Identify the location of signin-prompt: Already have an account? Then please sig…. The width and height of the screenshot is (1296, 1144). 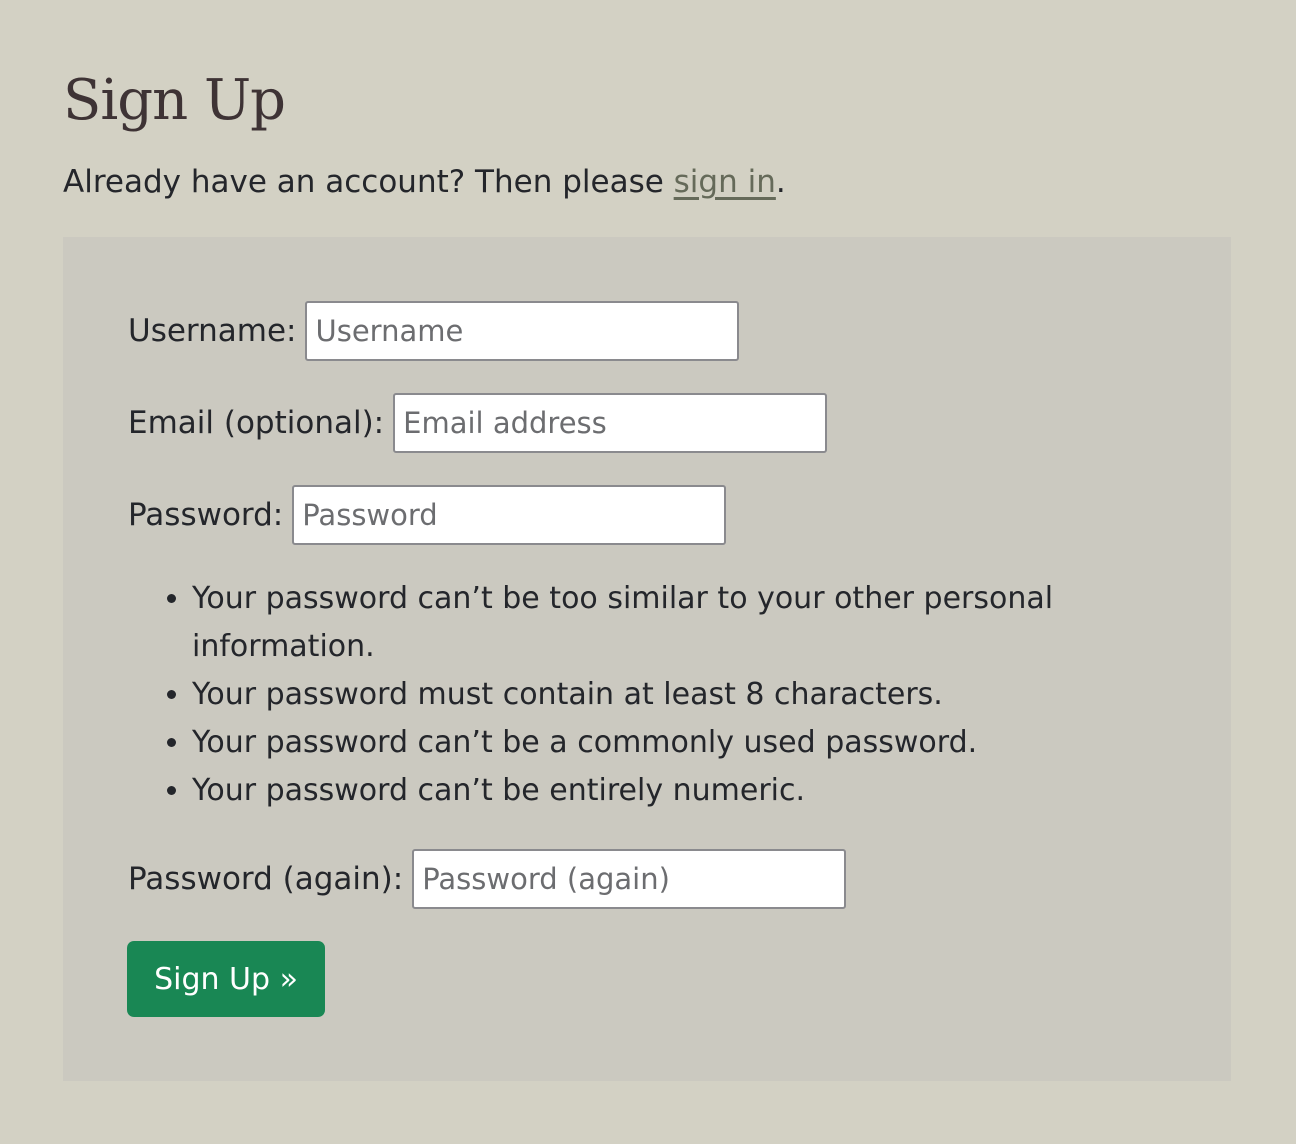
(424, 182).